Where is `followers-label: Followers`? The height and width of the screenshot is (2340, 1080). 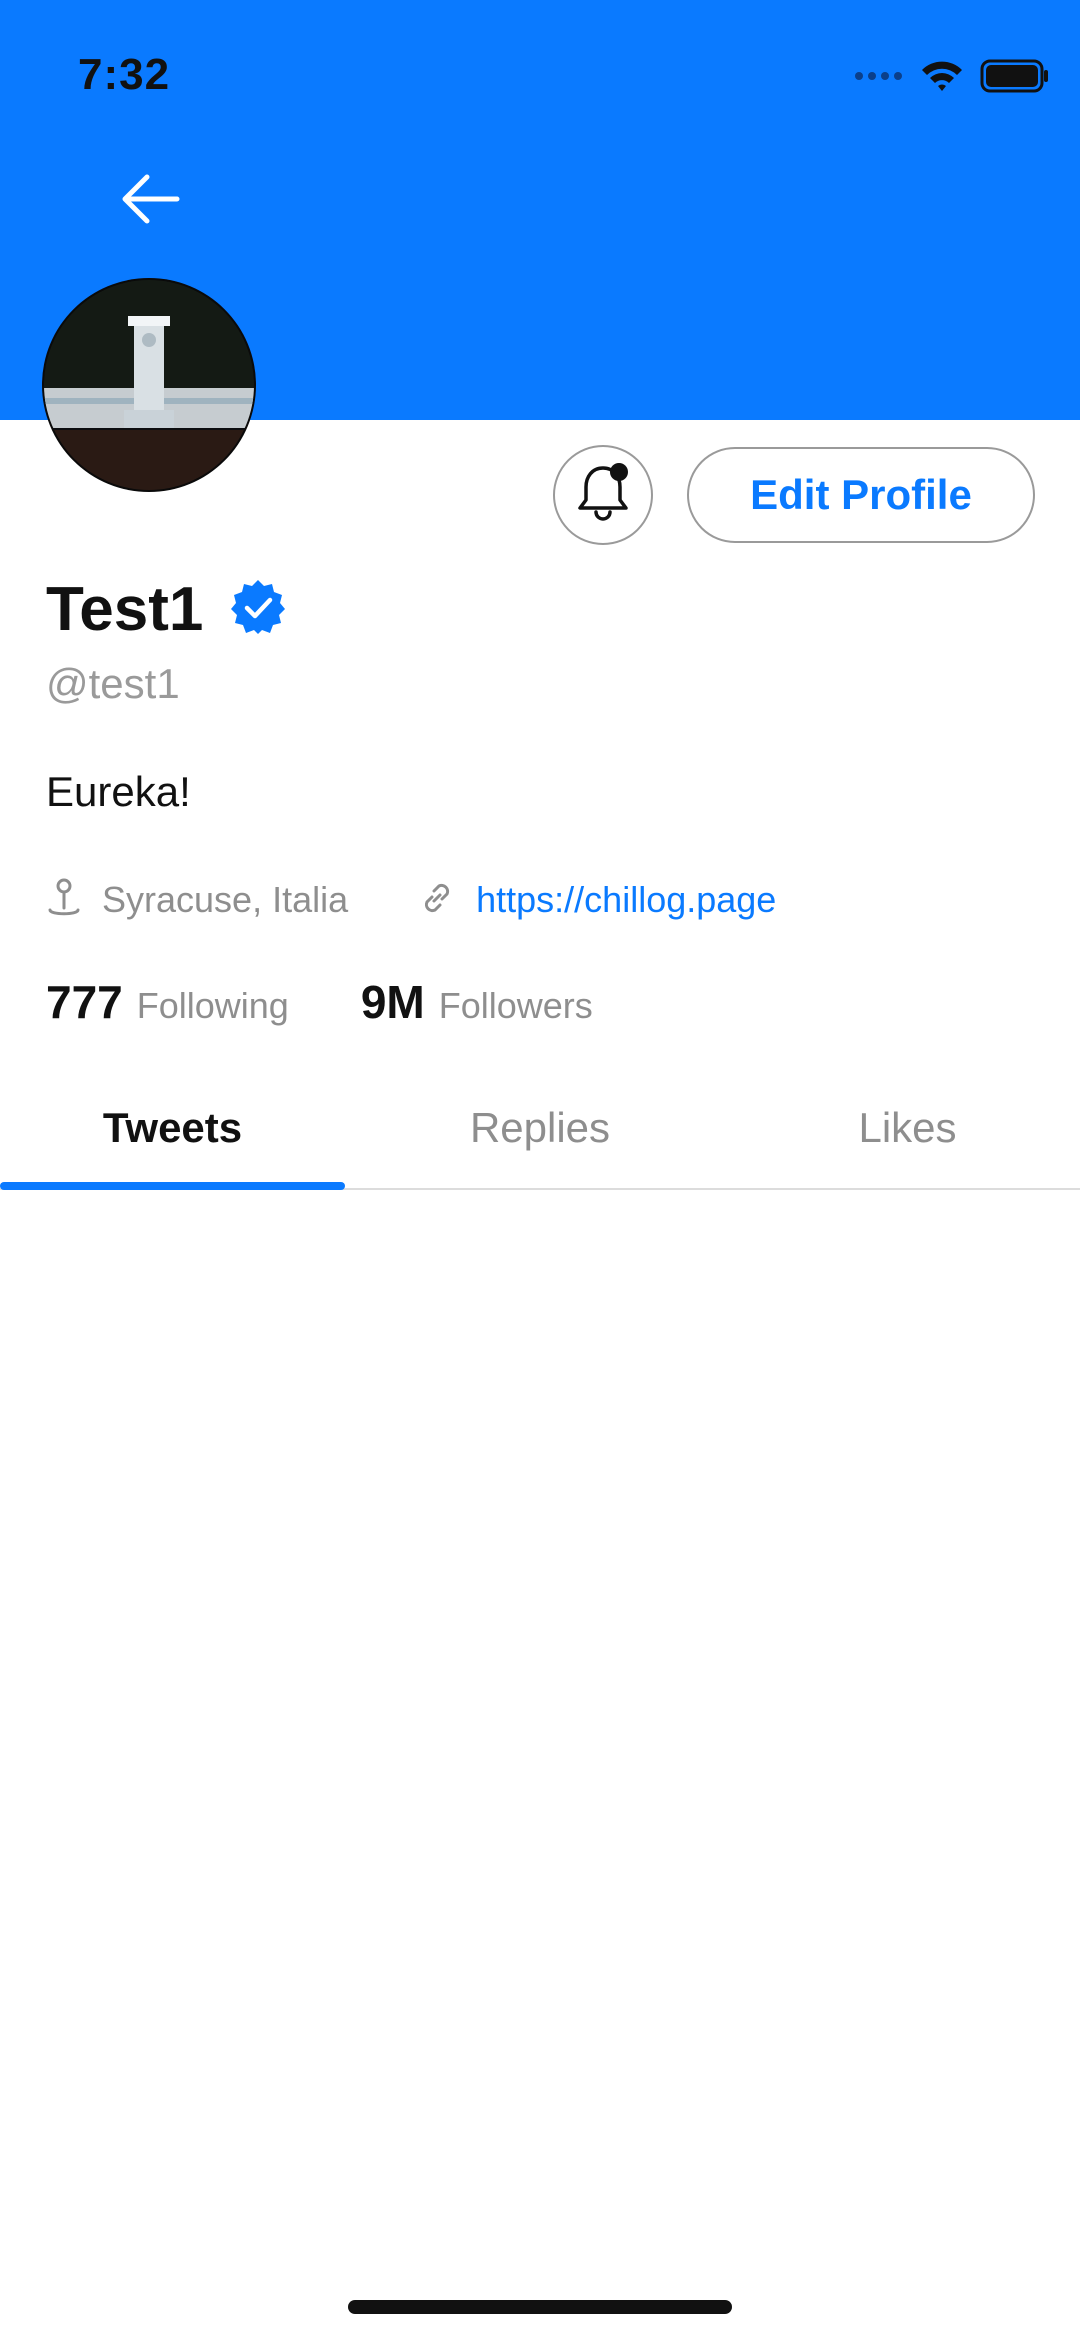 followers-label: Followers is located at coordinates (516, 1006).